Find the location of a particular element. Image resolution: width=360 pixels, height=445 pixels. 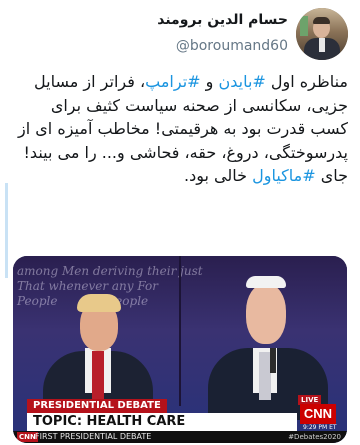

avatar is located at coordinates (322, 34).